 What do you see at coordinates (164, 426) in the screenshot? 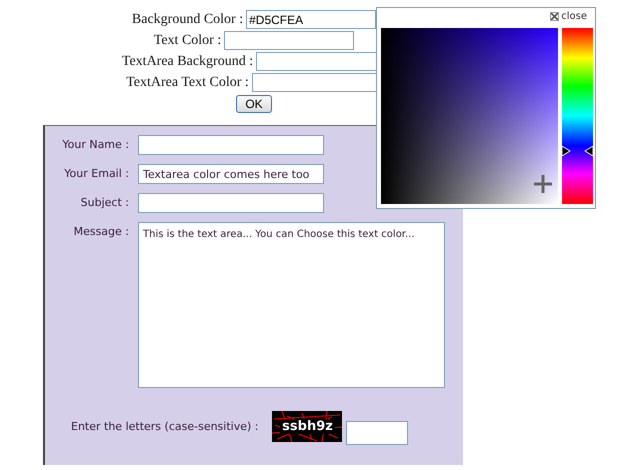
I see `captcha-label: Enter the letters (case-sensitive) :` at bounding box center [164, 426].